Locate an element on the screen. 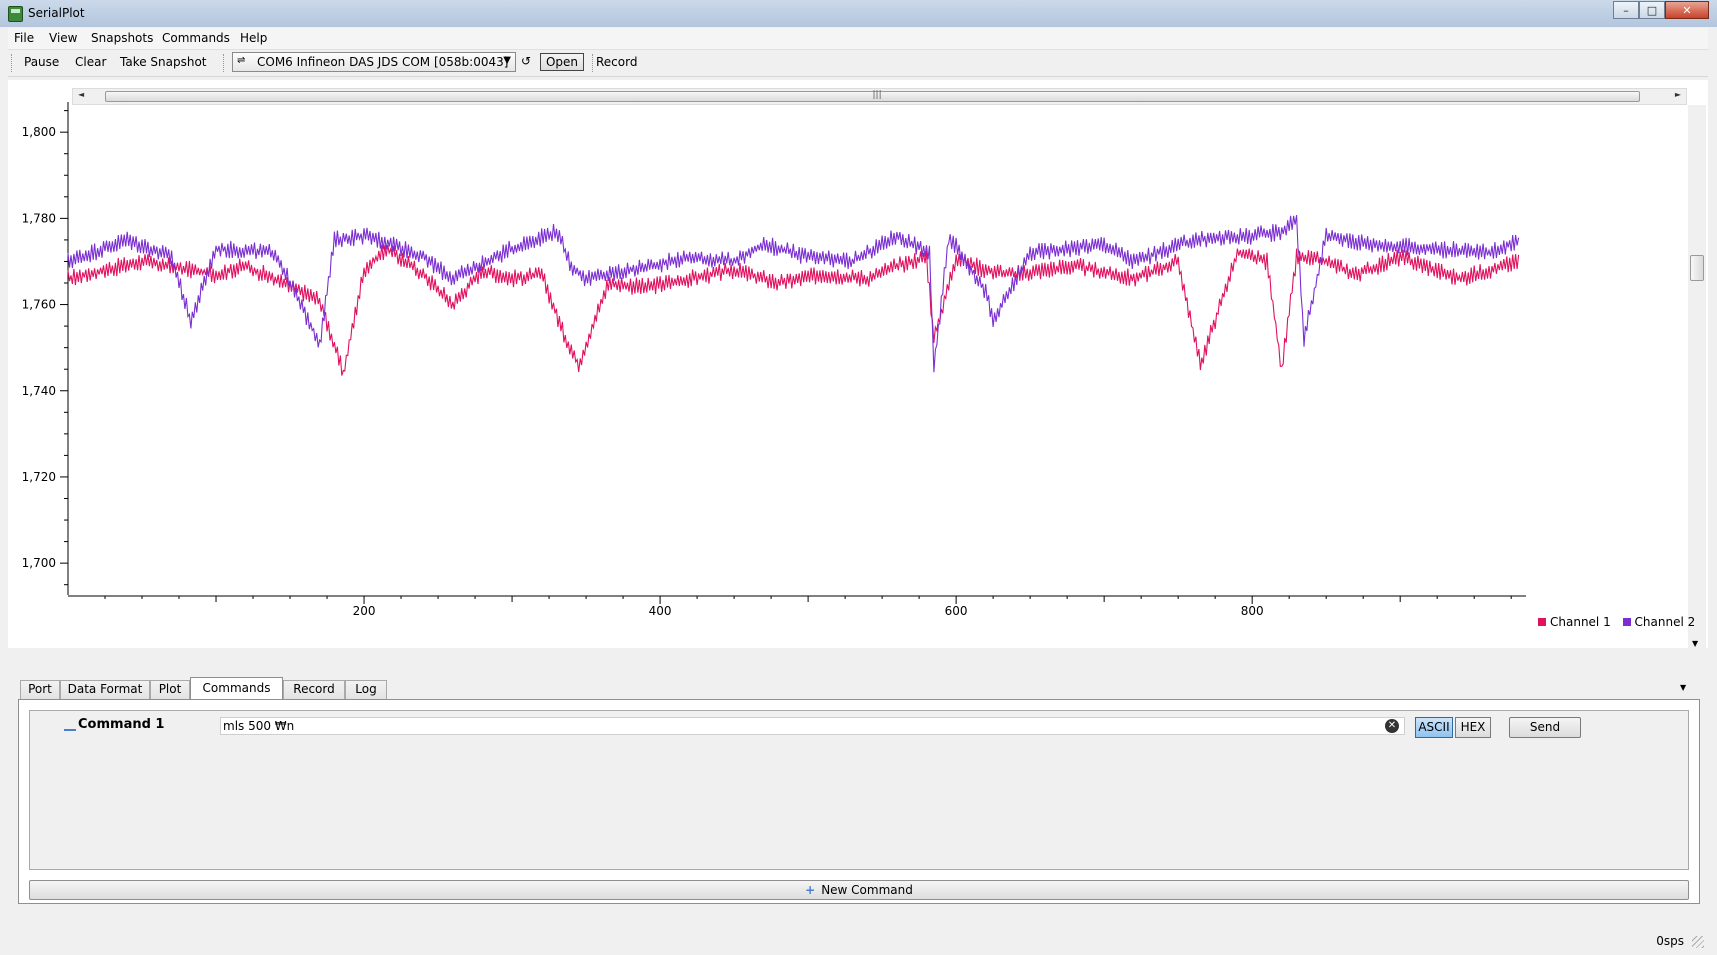  clear-input-icon: ✕ is located at coordinates (1392, 726).